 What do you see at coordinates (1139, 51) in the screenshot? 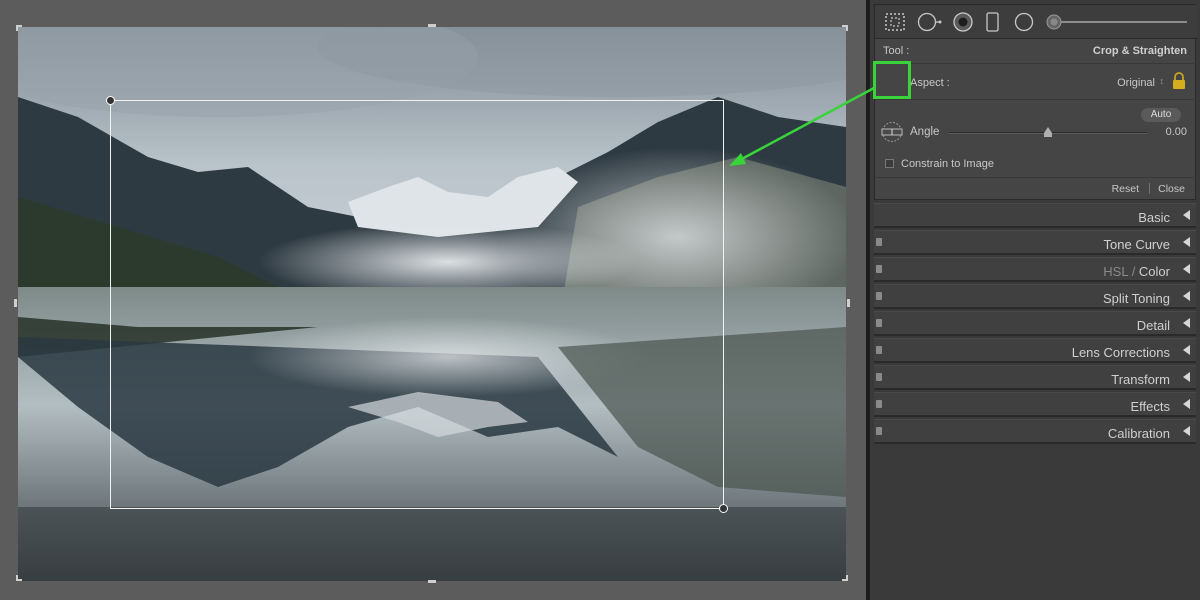
I see `tool-name: Crop & Straighten` at bounding box center [1139, 51].